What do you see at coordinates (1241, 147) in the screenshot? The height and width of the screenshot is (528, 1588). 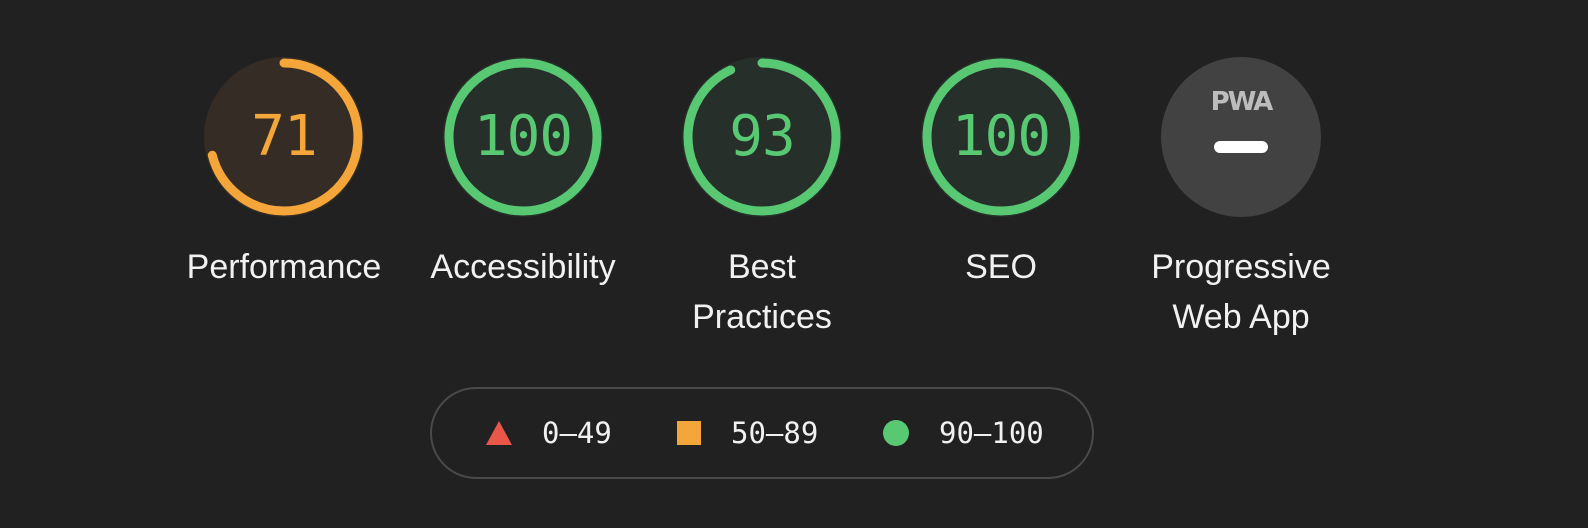 I see `dash-icon` at bounding box center [1241, 147].